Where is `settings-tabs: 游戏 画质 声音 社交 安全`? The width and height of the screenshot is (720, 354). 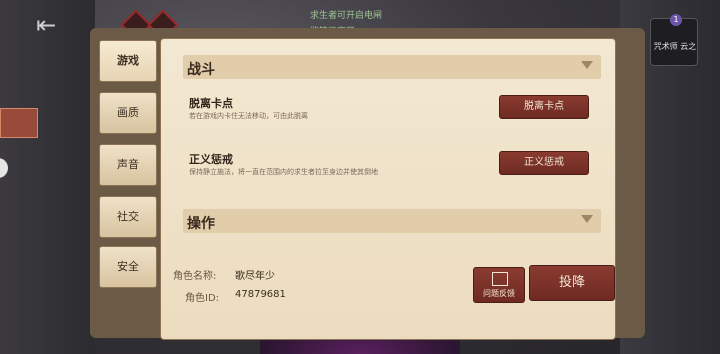 settings-tabs: 游戏 画质 声音 社交 安全 is located at coordinates (128, 185).